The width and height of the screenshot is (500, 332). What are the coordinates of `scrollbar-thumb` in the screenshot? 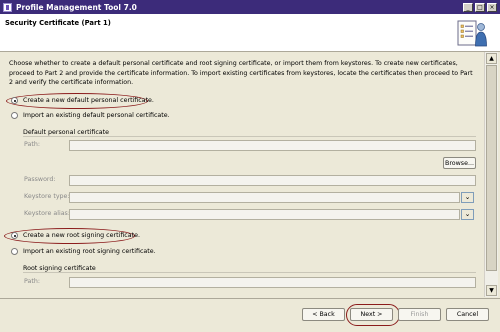 It's located at (491, 168).